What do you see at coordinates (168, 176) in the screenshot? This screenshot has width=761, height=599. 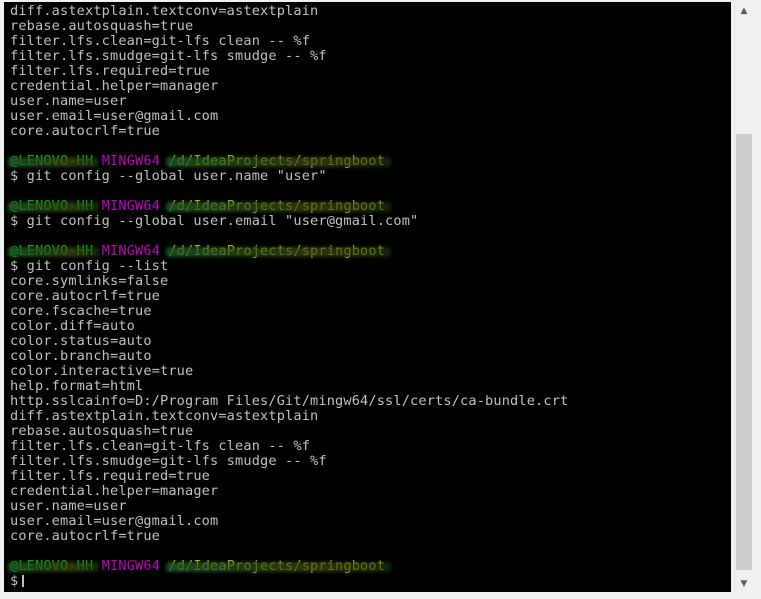 I see `output-line: $ git config --global user.name "user"` at bounding box center [168, 176].